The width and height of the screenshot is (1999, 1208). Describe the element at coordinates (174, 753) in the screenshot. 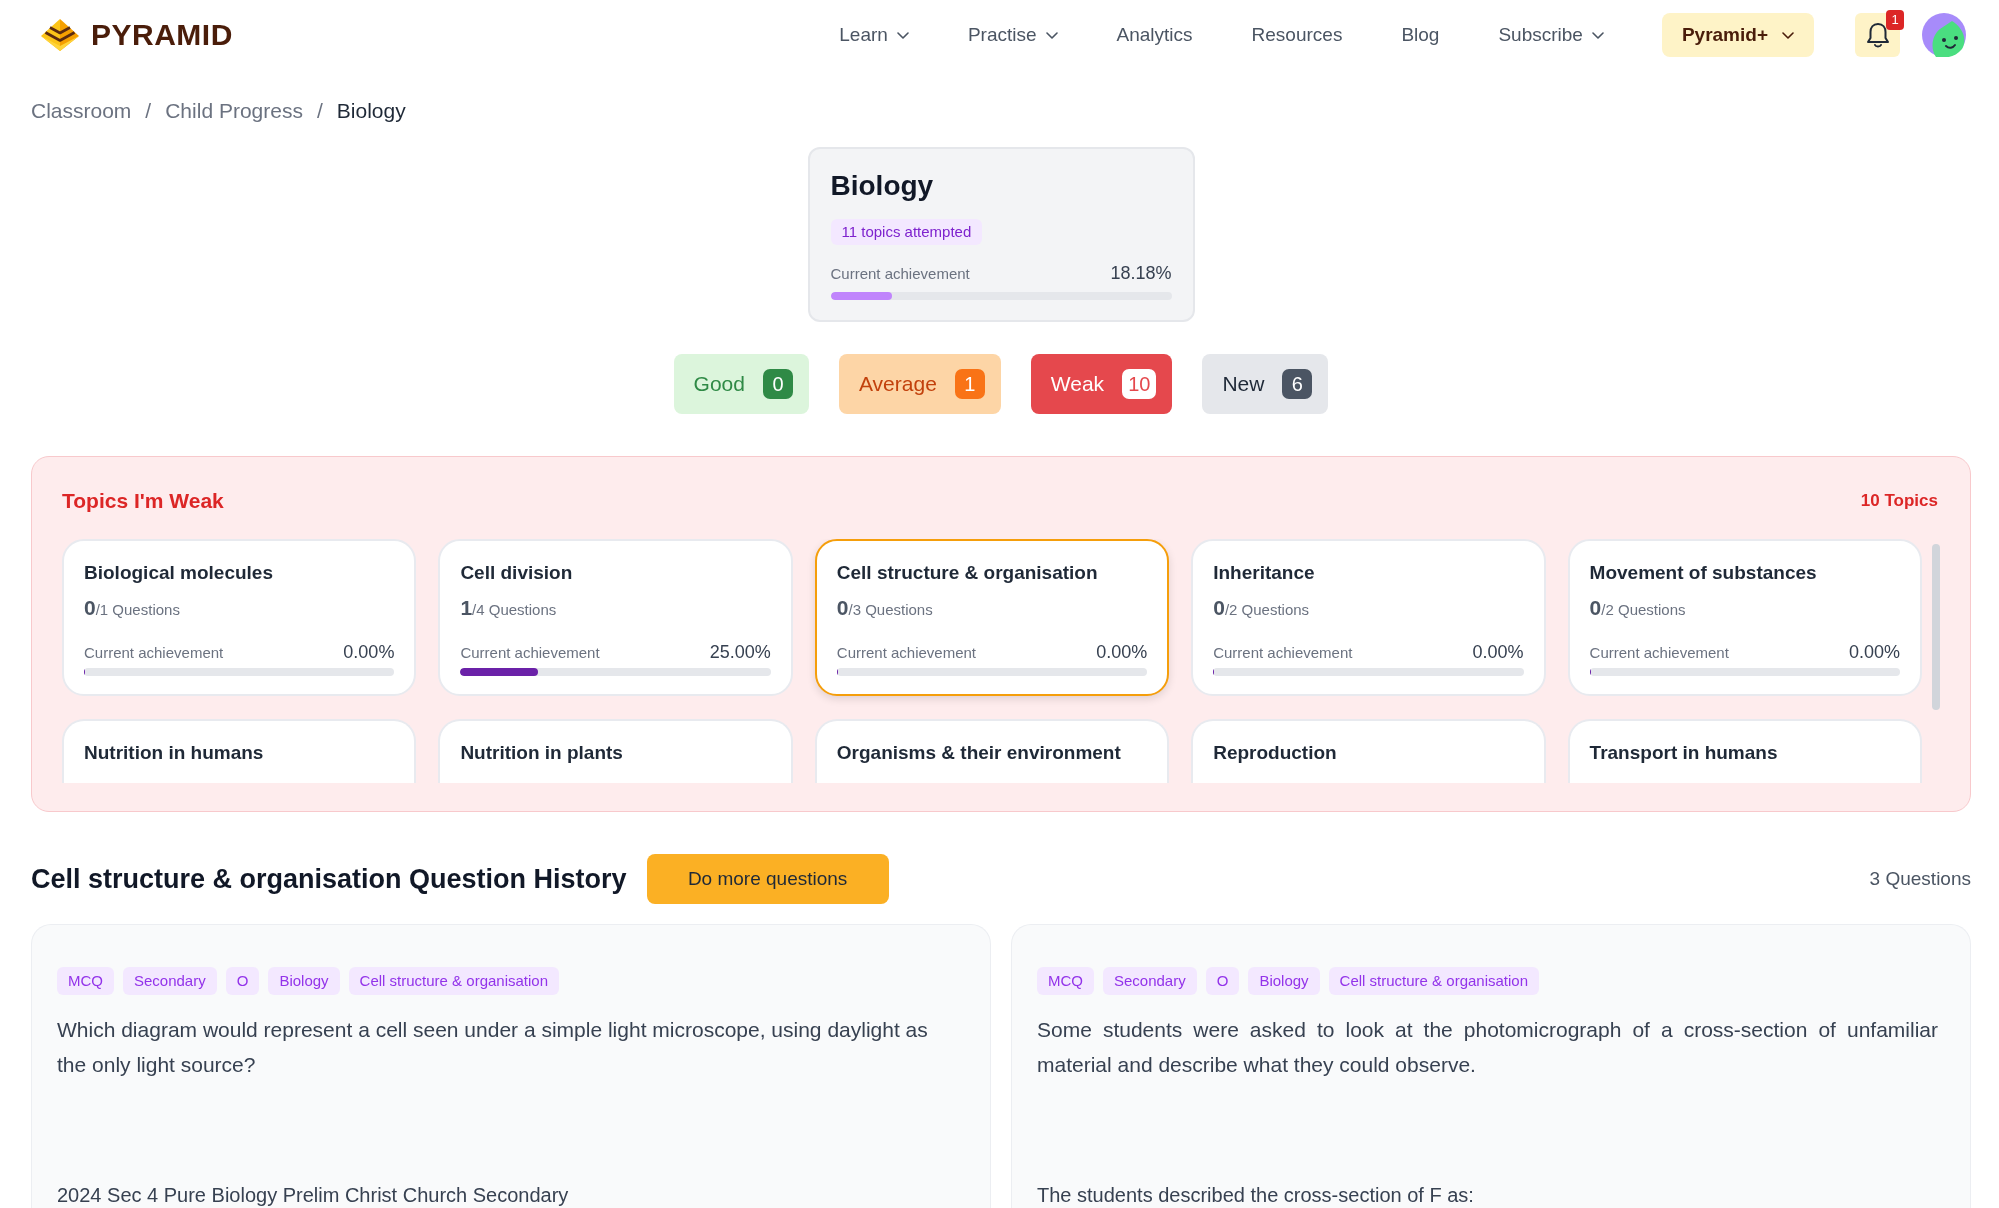

I see `topic-title: Nutrition in humans` at that location.